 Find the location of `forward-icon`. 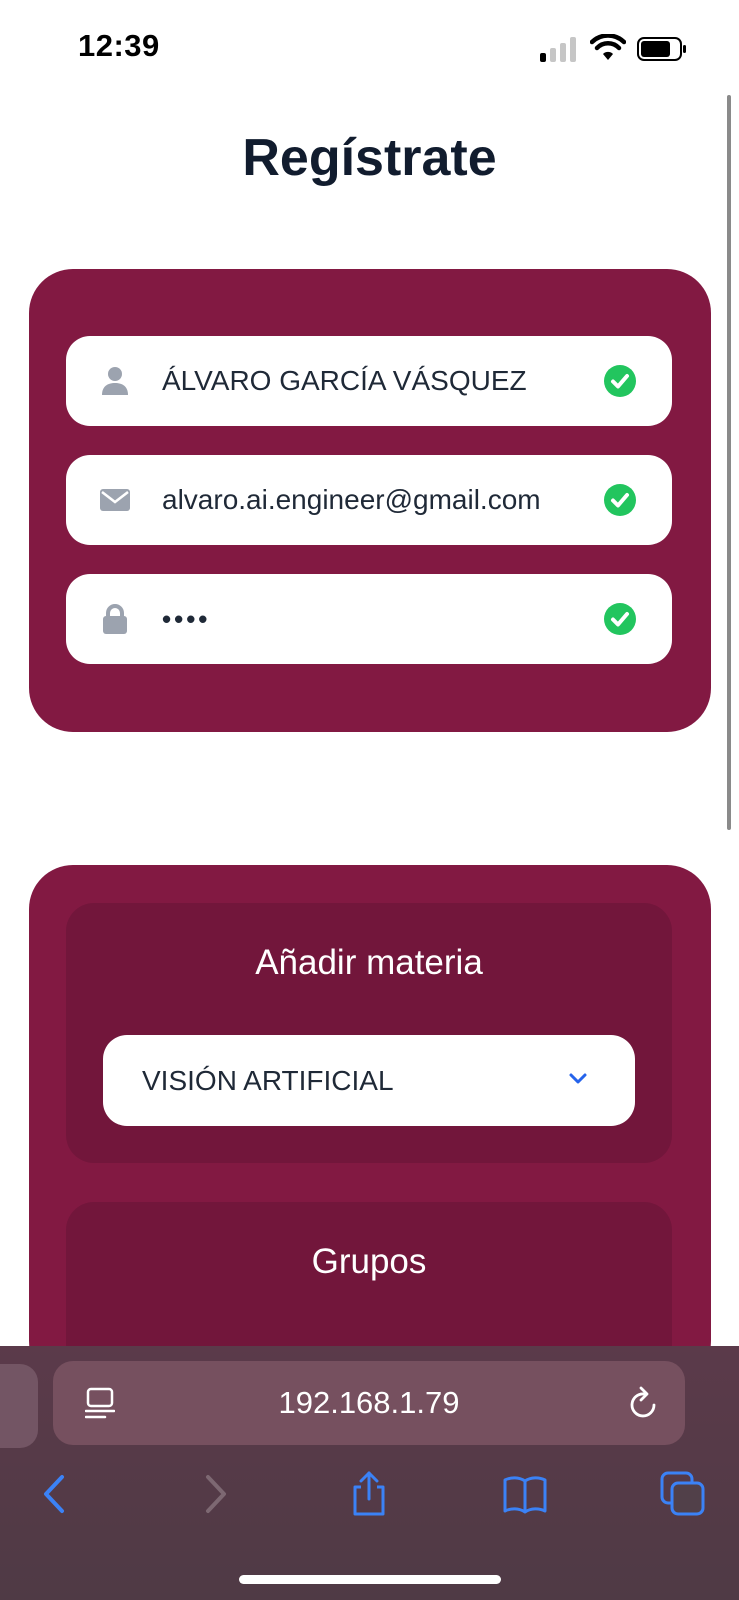

forward-icon is located at coordinates (215, 1494).